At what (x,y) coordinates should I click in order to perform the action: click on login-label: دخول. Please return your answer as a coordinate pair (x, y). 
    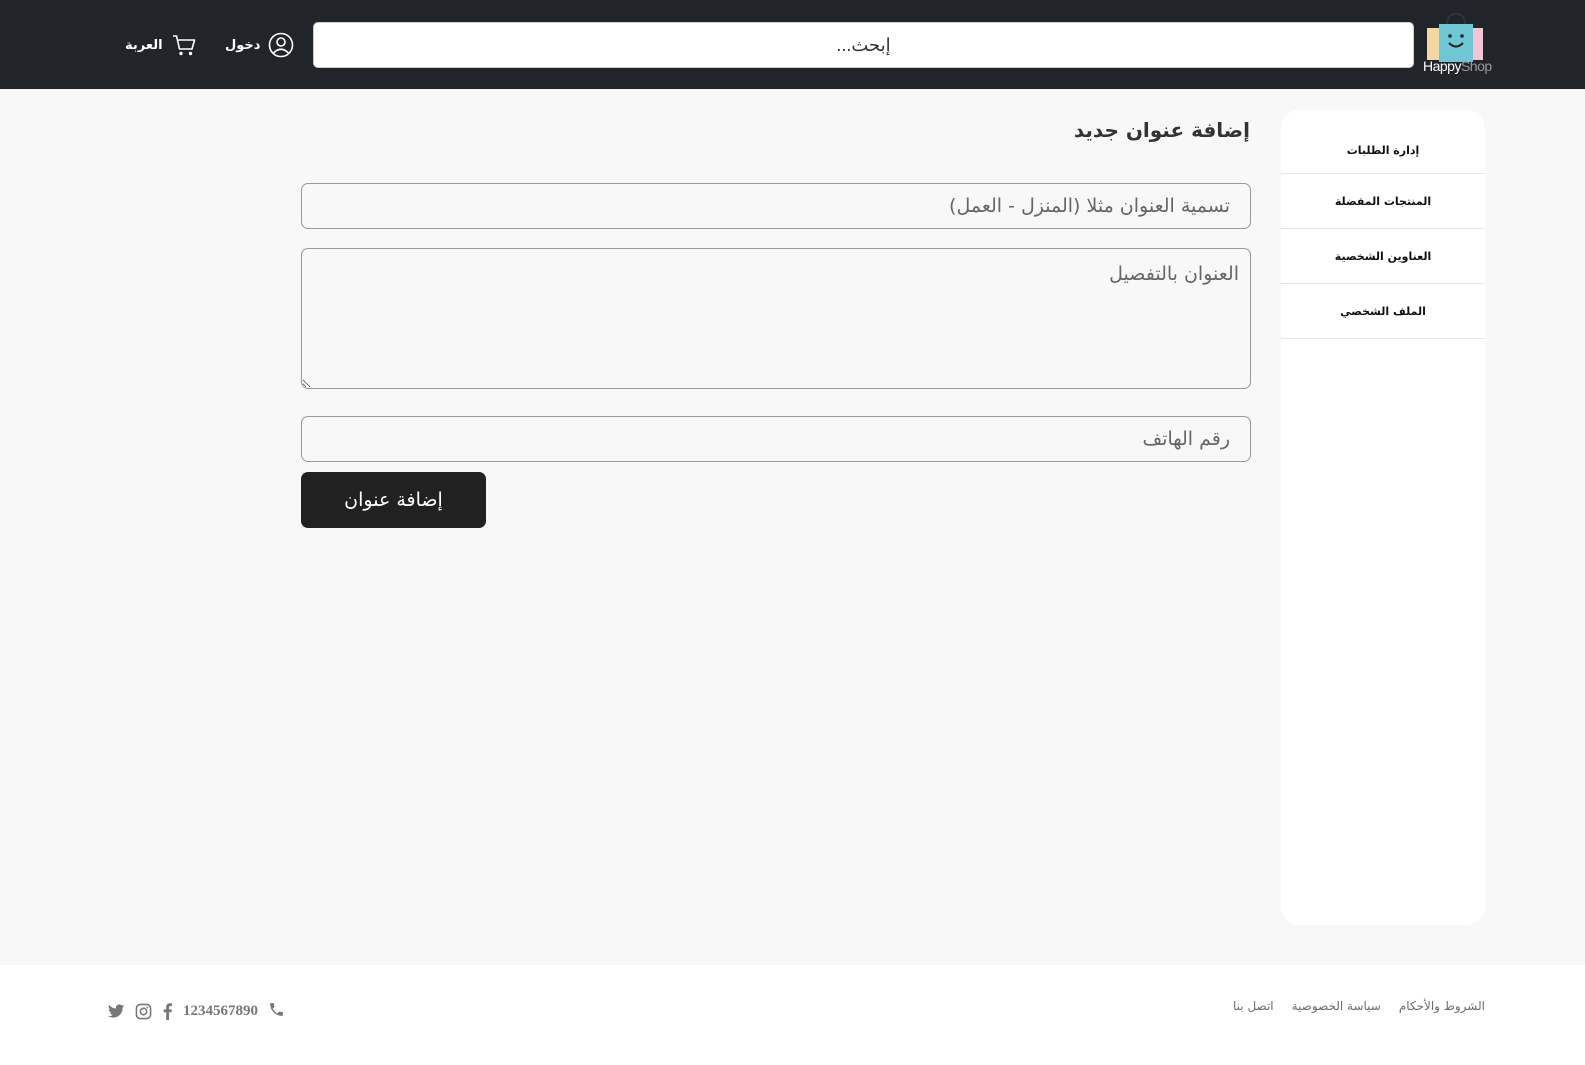
    Looking at the image, I should click on (243, 45).